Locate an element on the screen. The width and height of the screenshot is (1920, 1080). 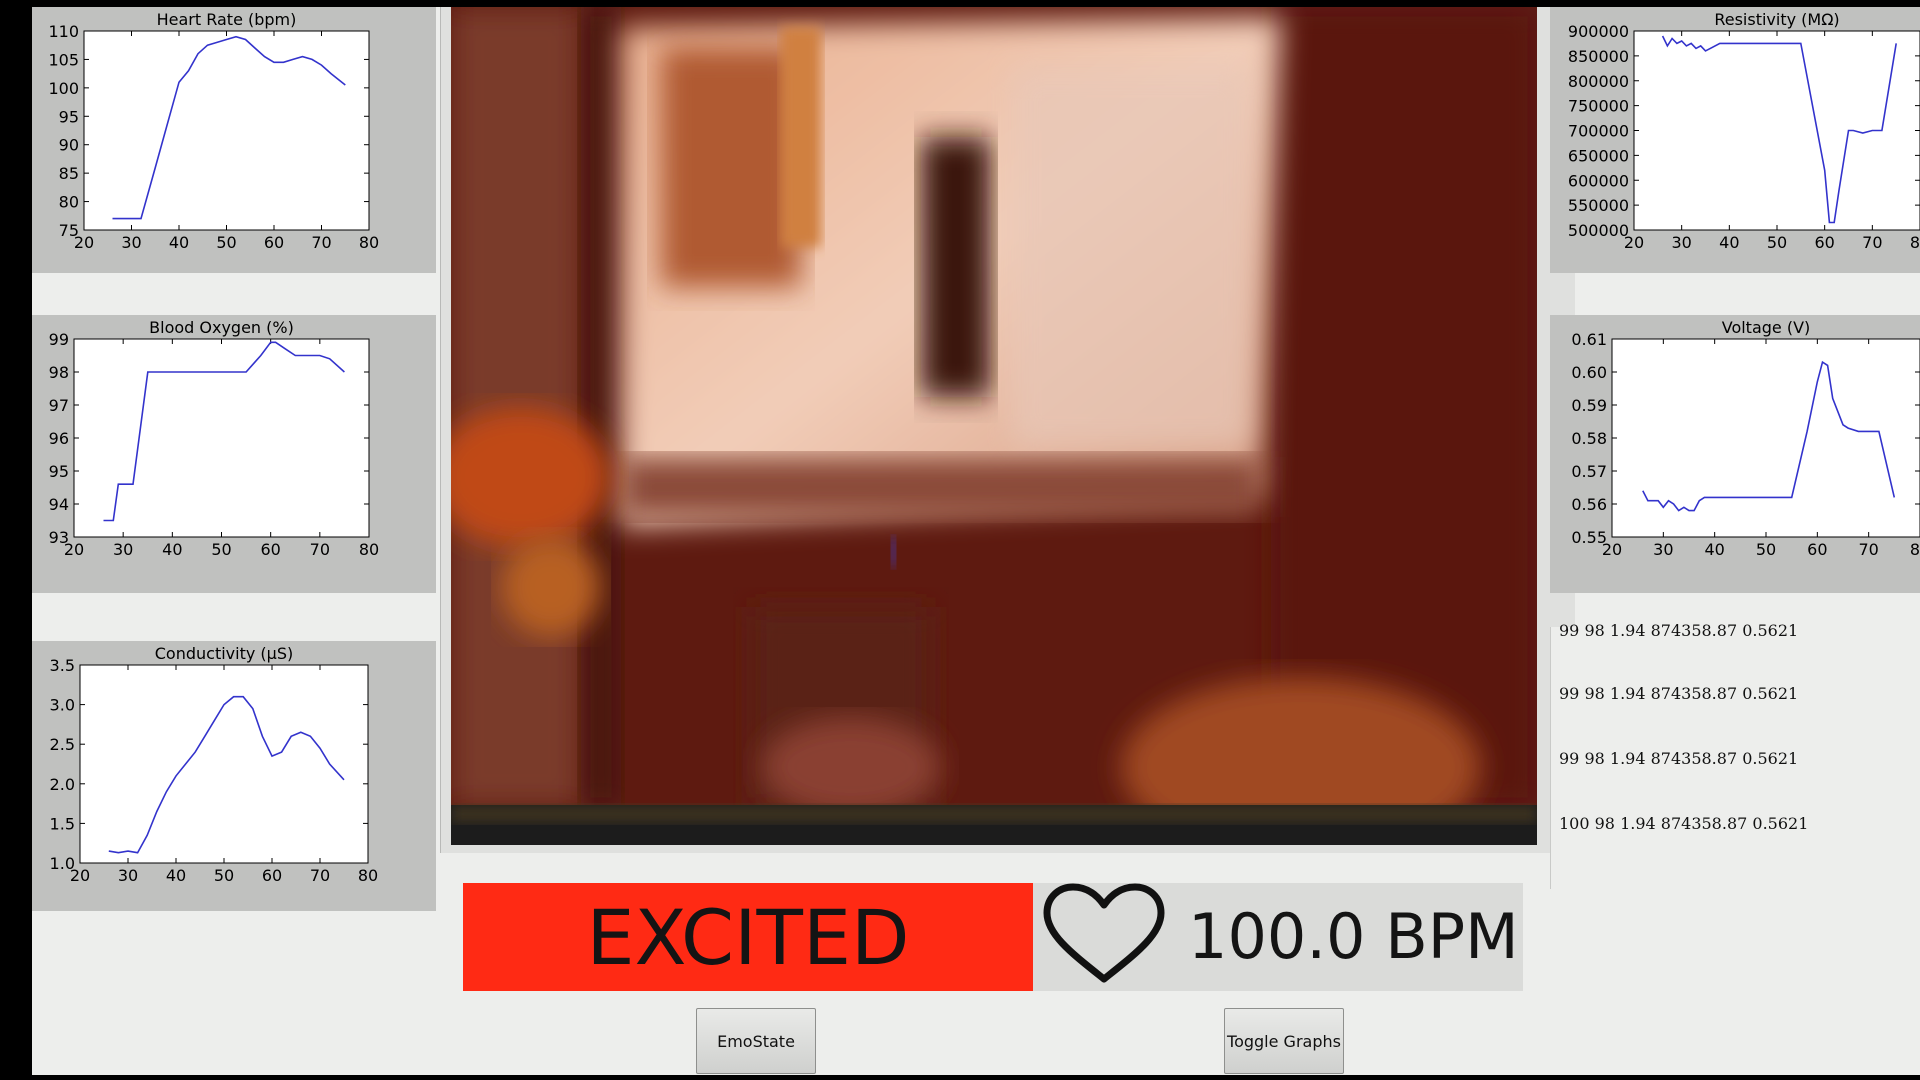
y-tick-label: 500000 is located at coordinates (1598, 230).